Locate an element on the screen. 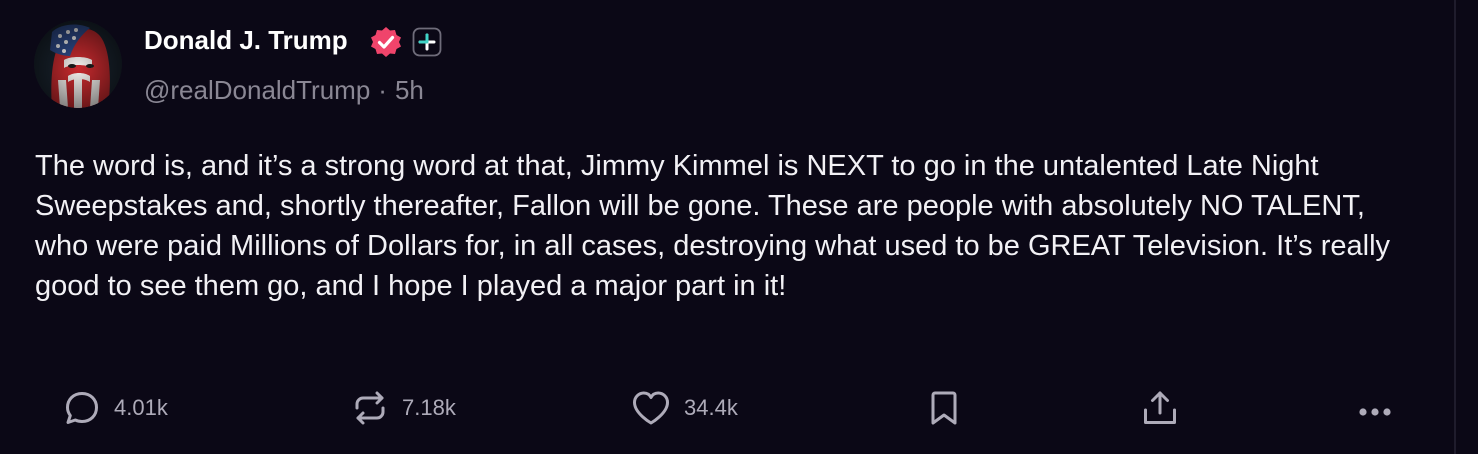  avatar is located at coordinates (78, 64).